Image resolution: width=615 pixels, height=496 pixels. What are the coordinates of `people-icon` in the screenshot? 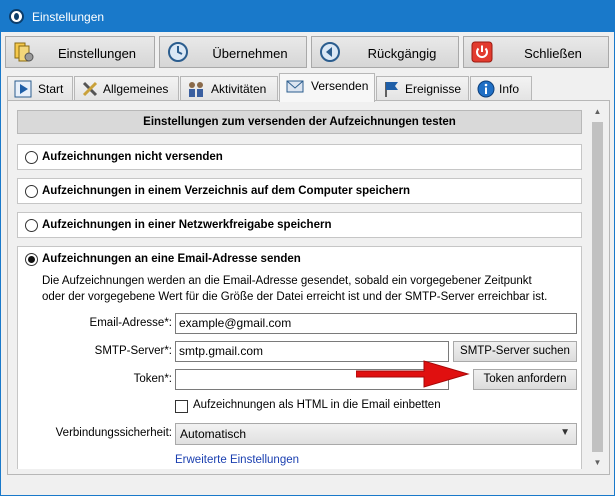 It's located at (196, 89).